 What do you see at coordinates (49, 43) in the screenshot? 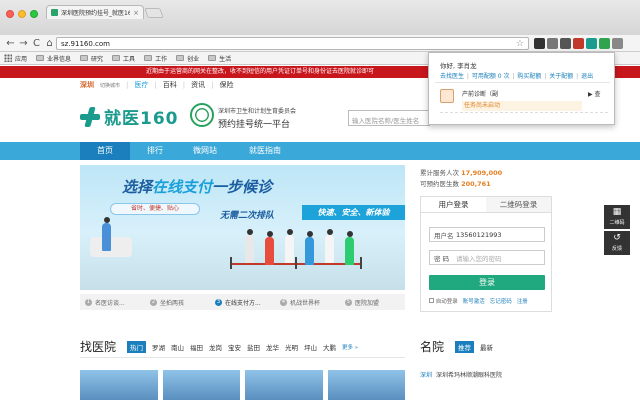
I see `home-button: ⌂` at bounding box center [49, 43].